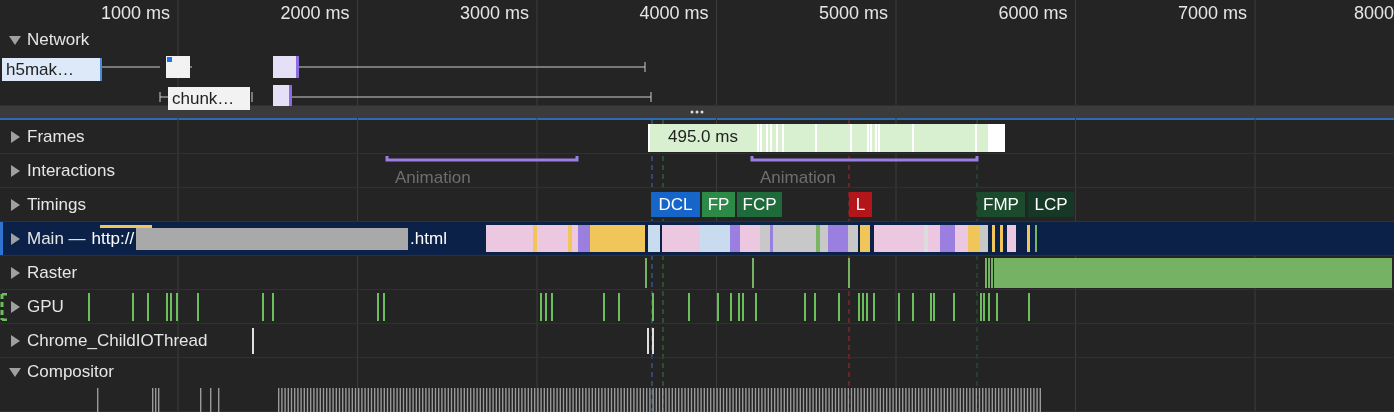 The width and height of the screenshot is (1394, 412). What do you see at coordinates (759, 204) in the screenshot?
I see `timing-marker: FCP` at bounding box center [759, 204].